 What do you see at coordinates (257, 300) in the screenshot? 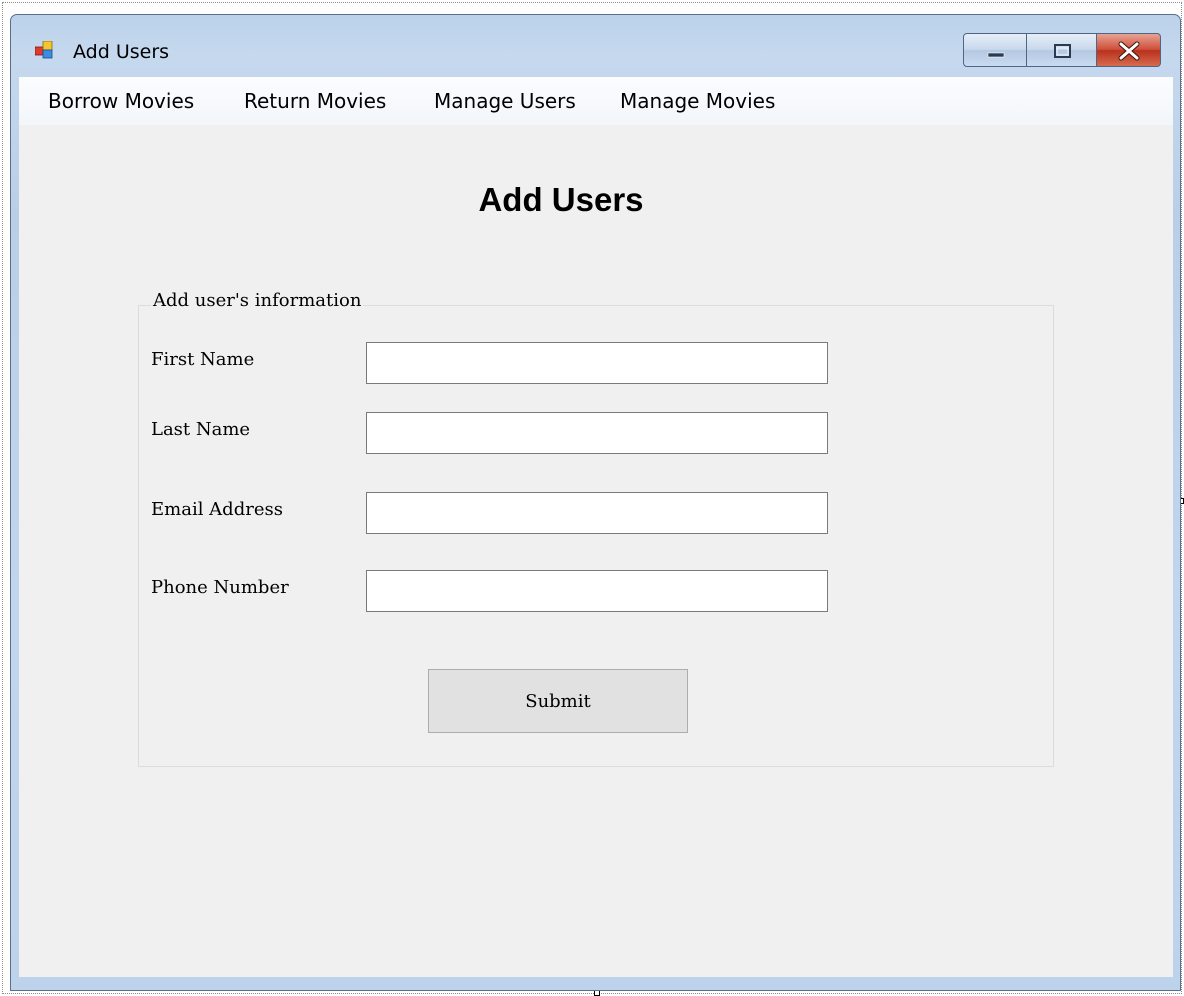
I see `groupbox-title: Add user's information` at bounding box center [257, 300].